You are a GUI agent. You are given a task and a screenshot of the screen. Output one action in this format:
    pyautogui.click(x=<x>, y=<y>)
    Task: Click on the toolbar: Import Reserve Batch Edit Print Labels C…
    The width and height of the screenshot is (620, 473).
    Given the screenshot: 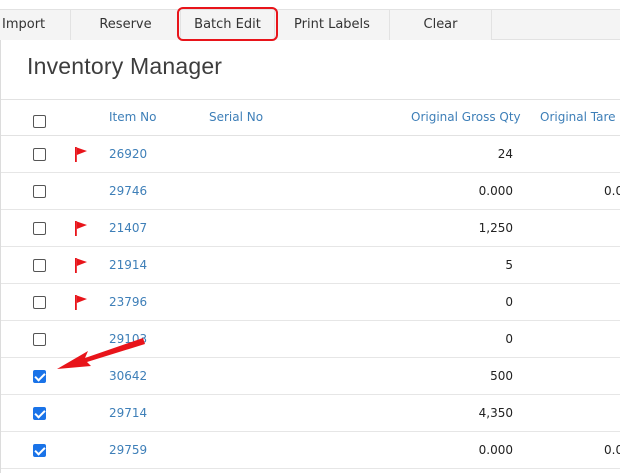 What is the action you would take?
    pyautogui.click(x=310, y=24)
    